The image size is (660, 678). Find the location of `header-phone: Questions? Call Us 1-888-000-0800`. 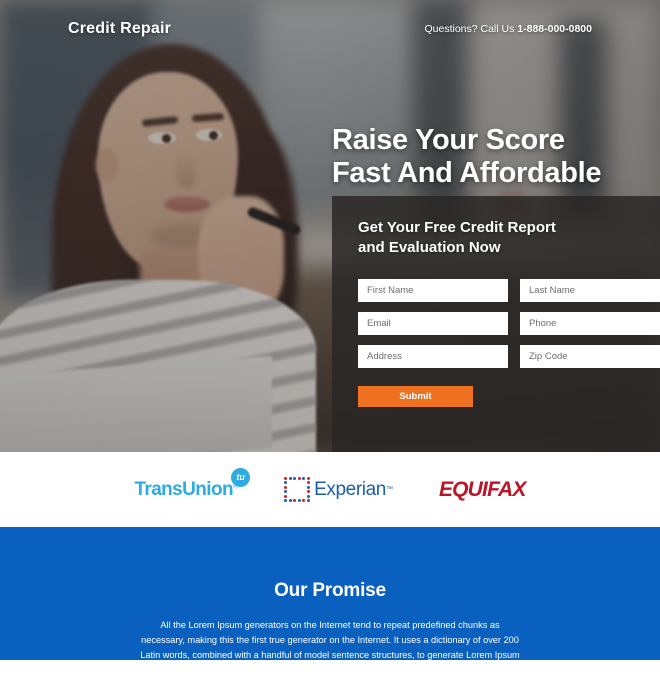

header-phone: Questions? Call Us 1-888-000-0800 is located at coordinates (508, 29).